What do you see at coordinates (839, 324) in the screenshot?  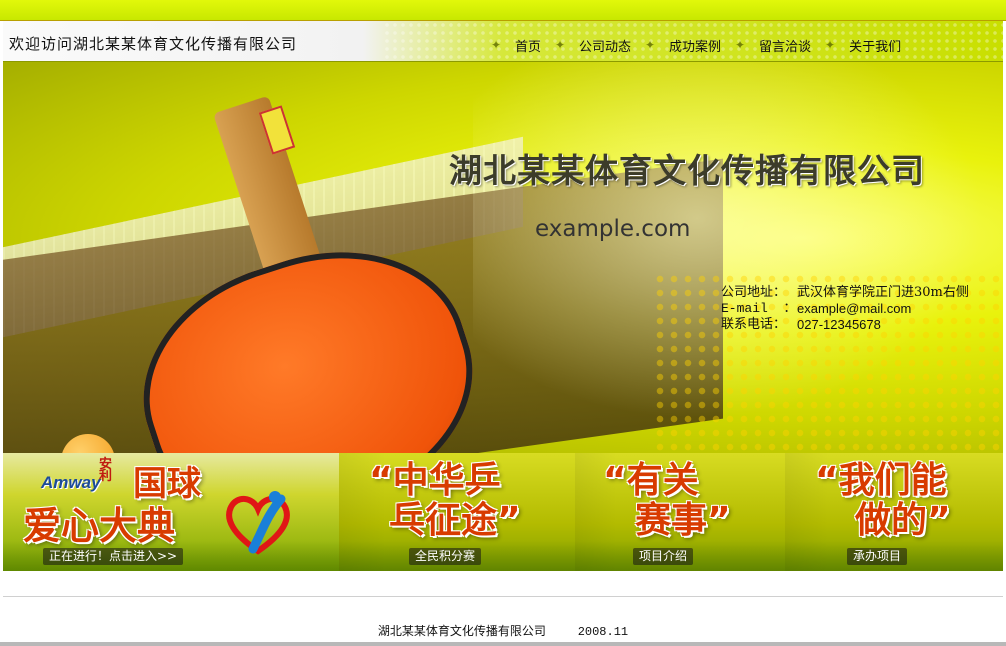 I see `phone-value: 027-12345678` at bounding box center [839, 324].